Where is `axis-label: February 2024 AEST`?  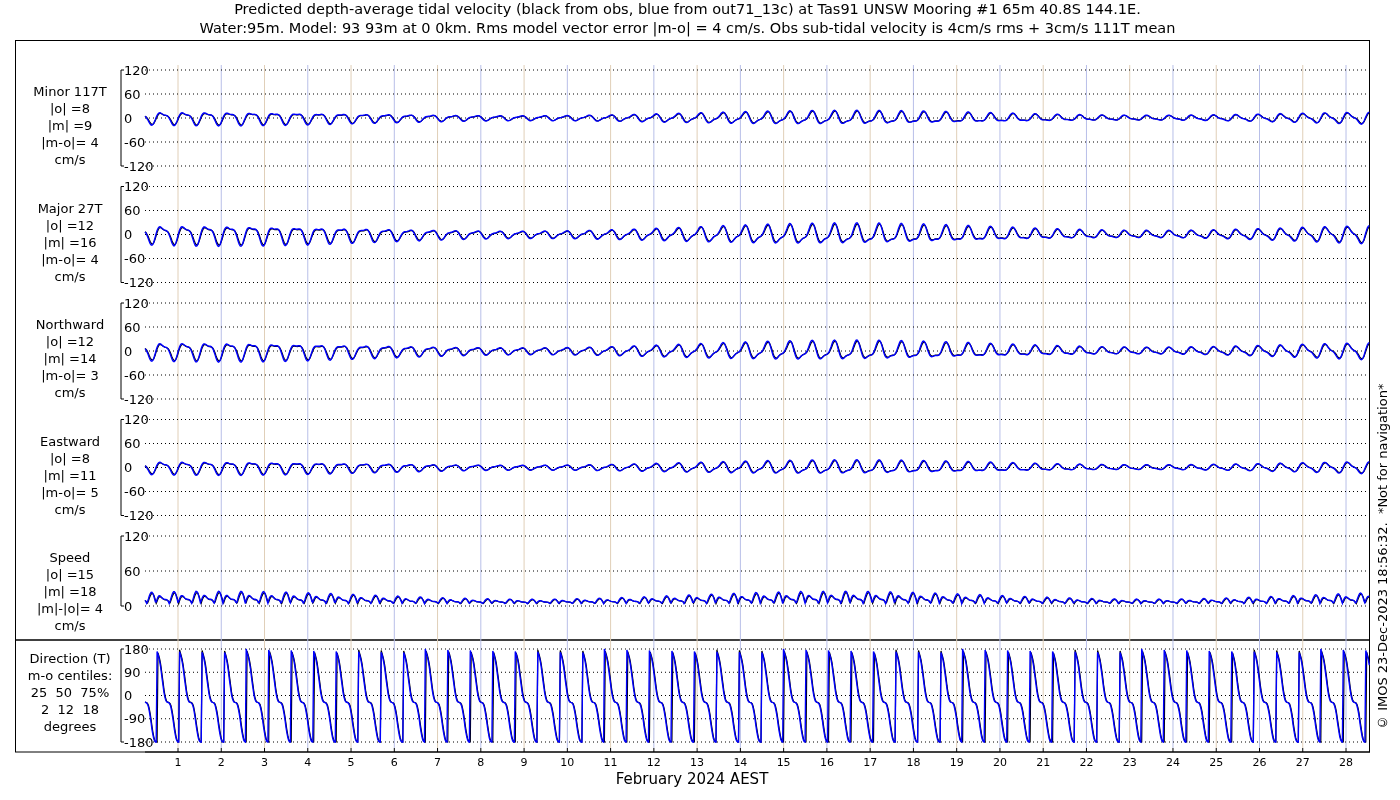 axis-label: February 2024 AEST is located at coordinates (692, 779).